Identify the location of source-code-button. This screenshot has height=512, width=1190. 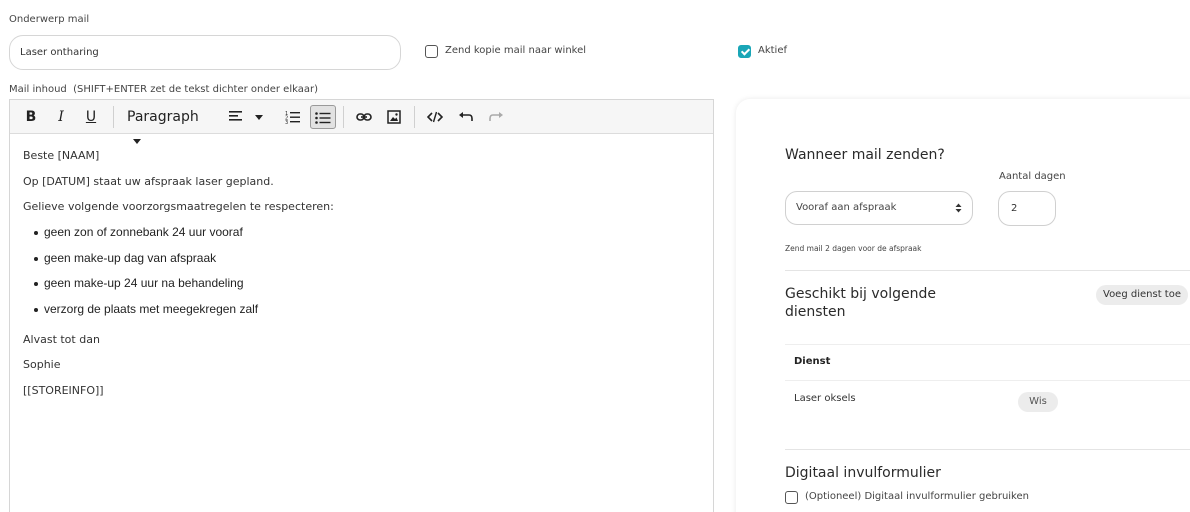
(435, 117).